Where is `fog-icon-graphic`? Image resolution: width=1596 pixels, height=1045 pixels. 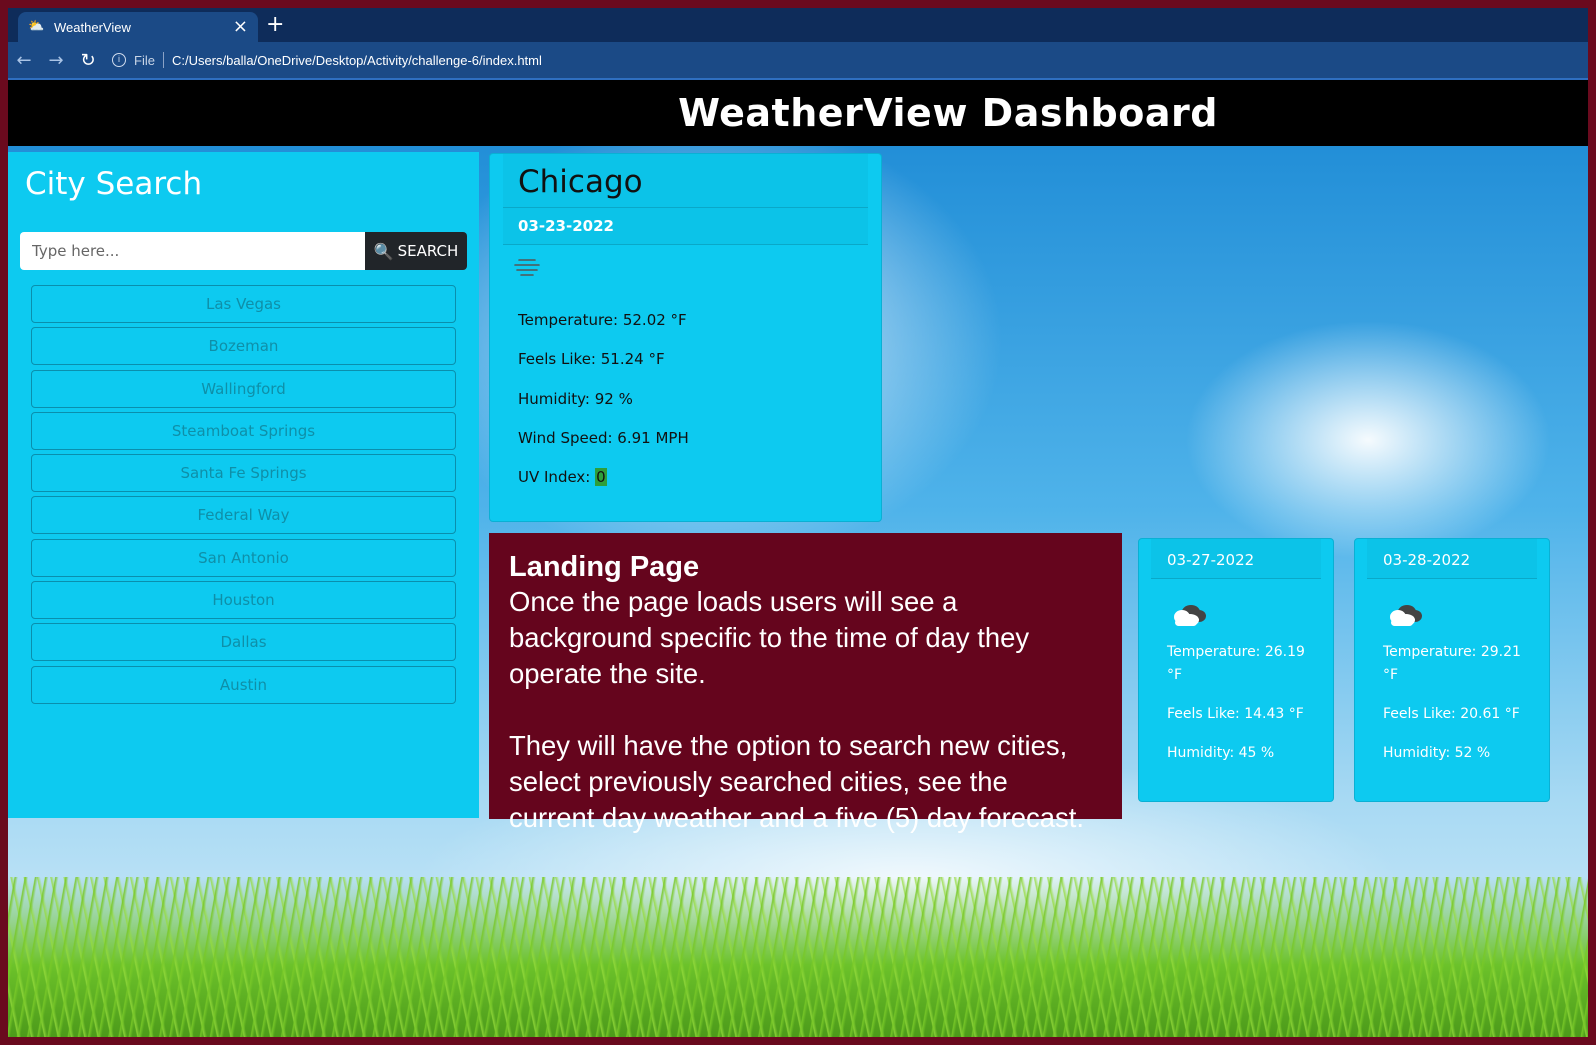 fog-icon-graphic is located at coordinates (527, 267).